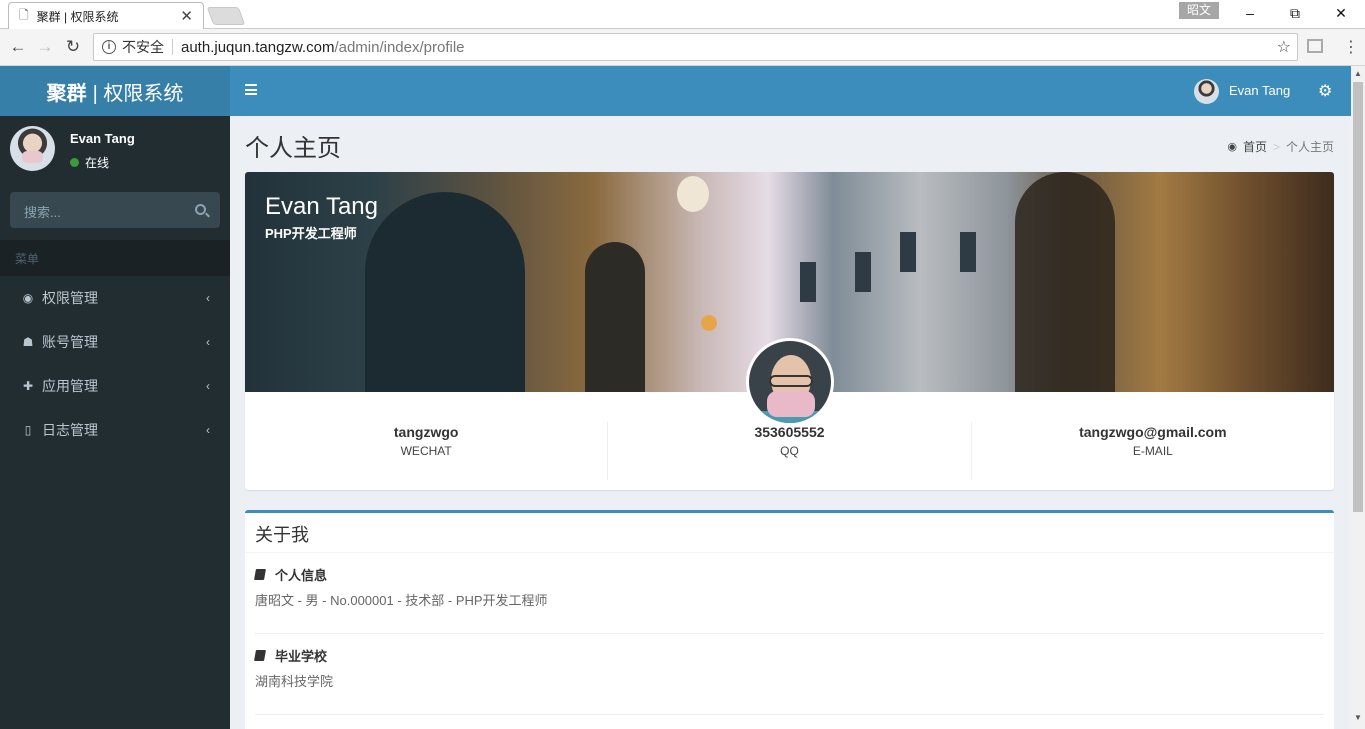  Describe the element at coordinates (789, 432) in the screenshot. I see `stat-value: 353605552` at that location.